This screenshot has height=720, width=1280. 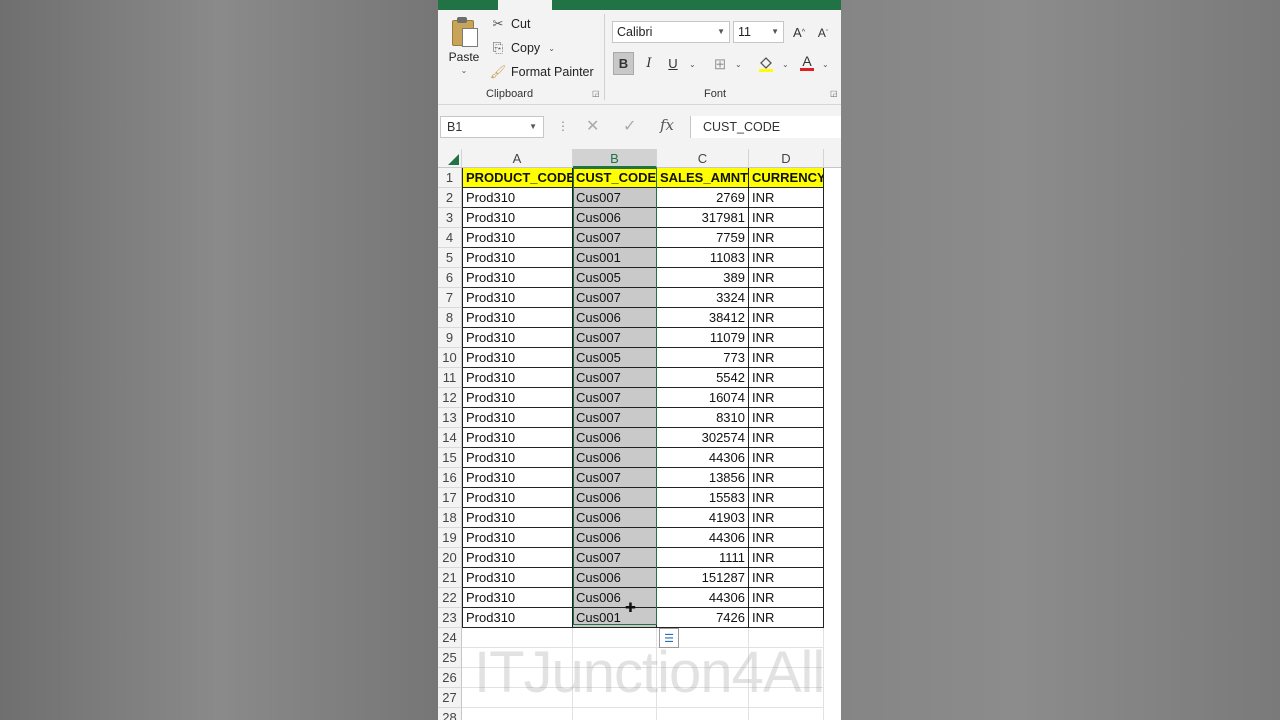 What do you see at coordinates (703, 398) in the screenshot?
I see `table-cell: 16074` at bounding box center [703, 398].